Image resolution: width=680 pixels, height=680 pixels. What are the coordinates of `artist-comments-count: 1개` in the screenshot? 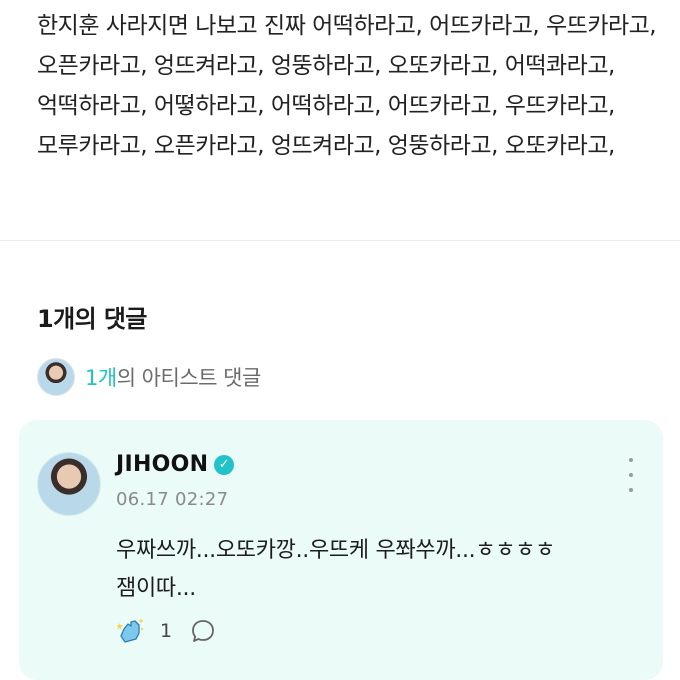 It's located at (101, 378).